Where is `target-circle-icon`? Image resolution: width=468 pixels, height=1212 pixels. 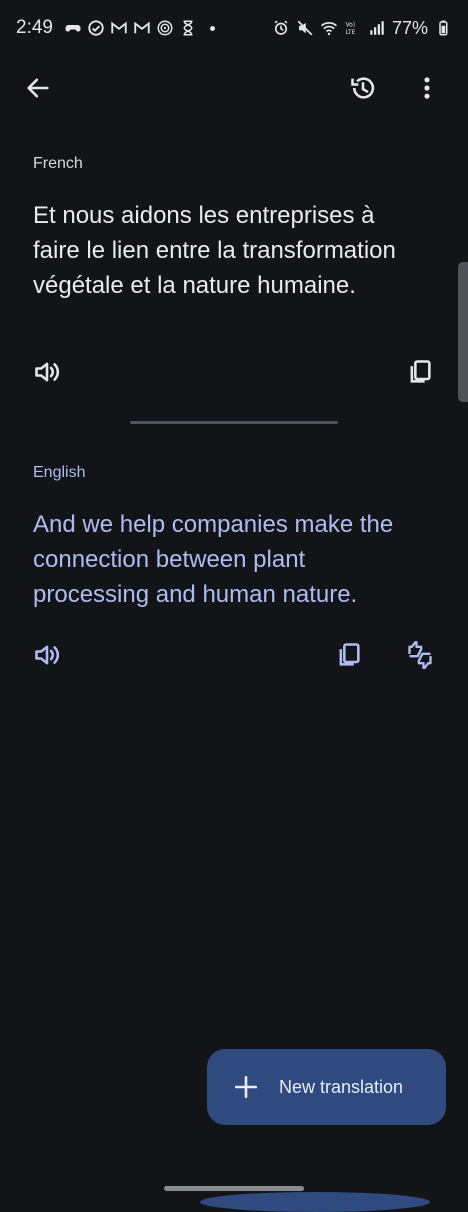 target-circle-icon is located at coordinates (165, 28).